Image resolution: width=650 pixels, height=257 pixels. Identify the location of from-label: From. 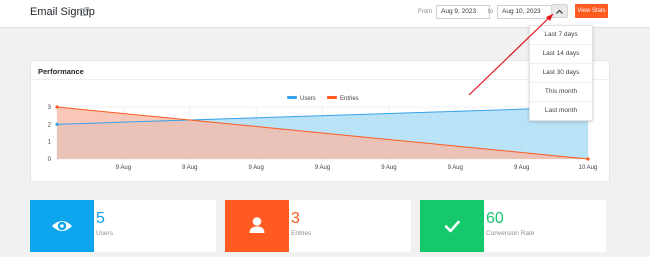
(425, 12).